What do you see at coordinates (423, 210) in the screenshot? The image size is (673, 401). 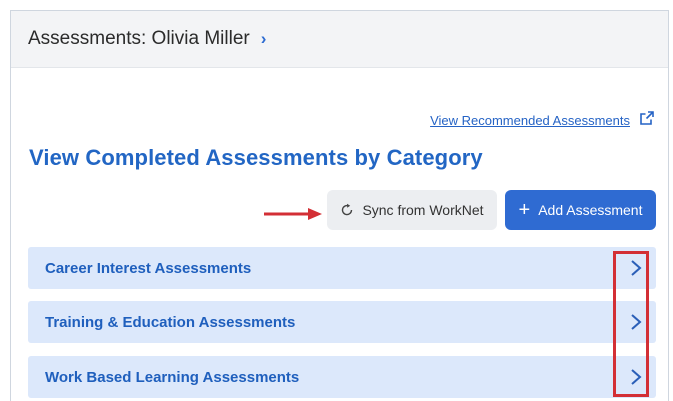 I see `sync-button-label: Sync from WorkNet` at bounding box center [423, 210].